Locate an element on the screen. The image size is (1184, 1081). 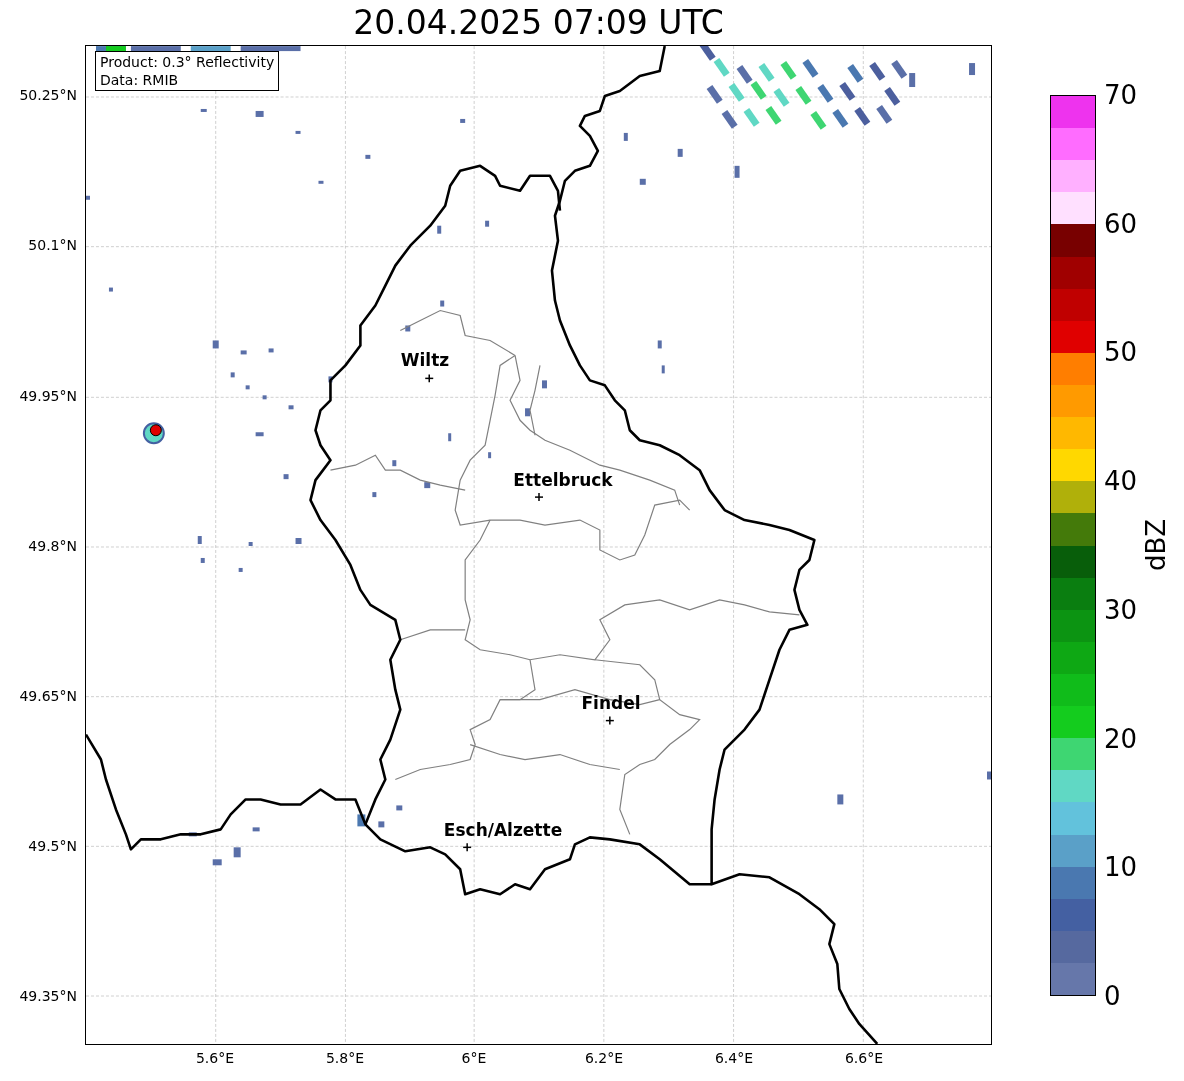
latitude-label: 49.5°N is located at coordinates (52, 846).